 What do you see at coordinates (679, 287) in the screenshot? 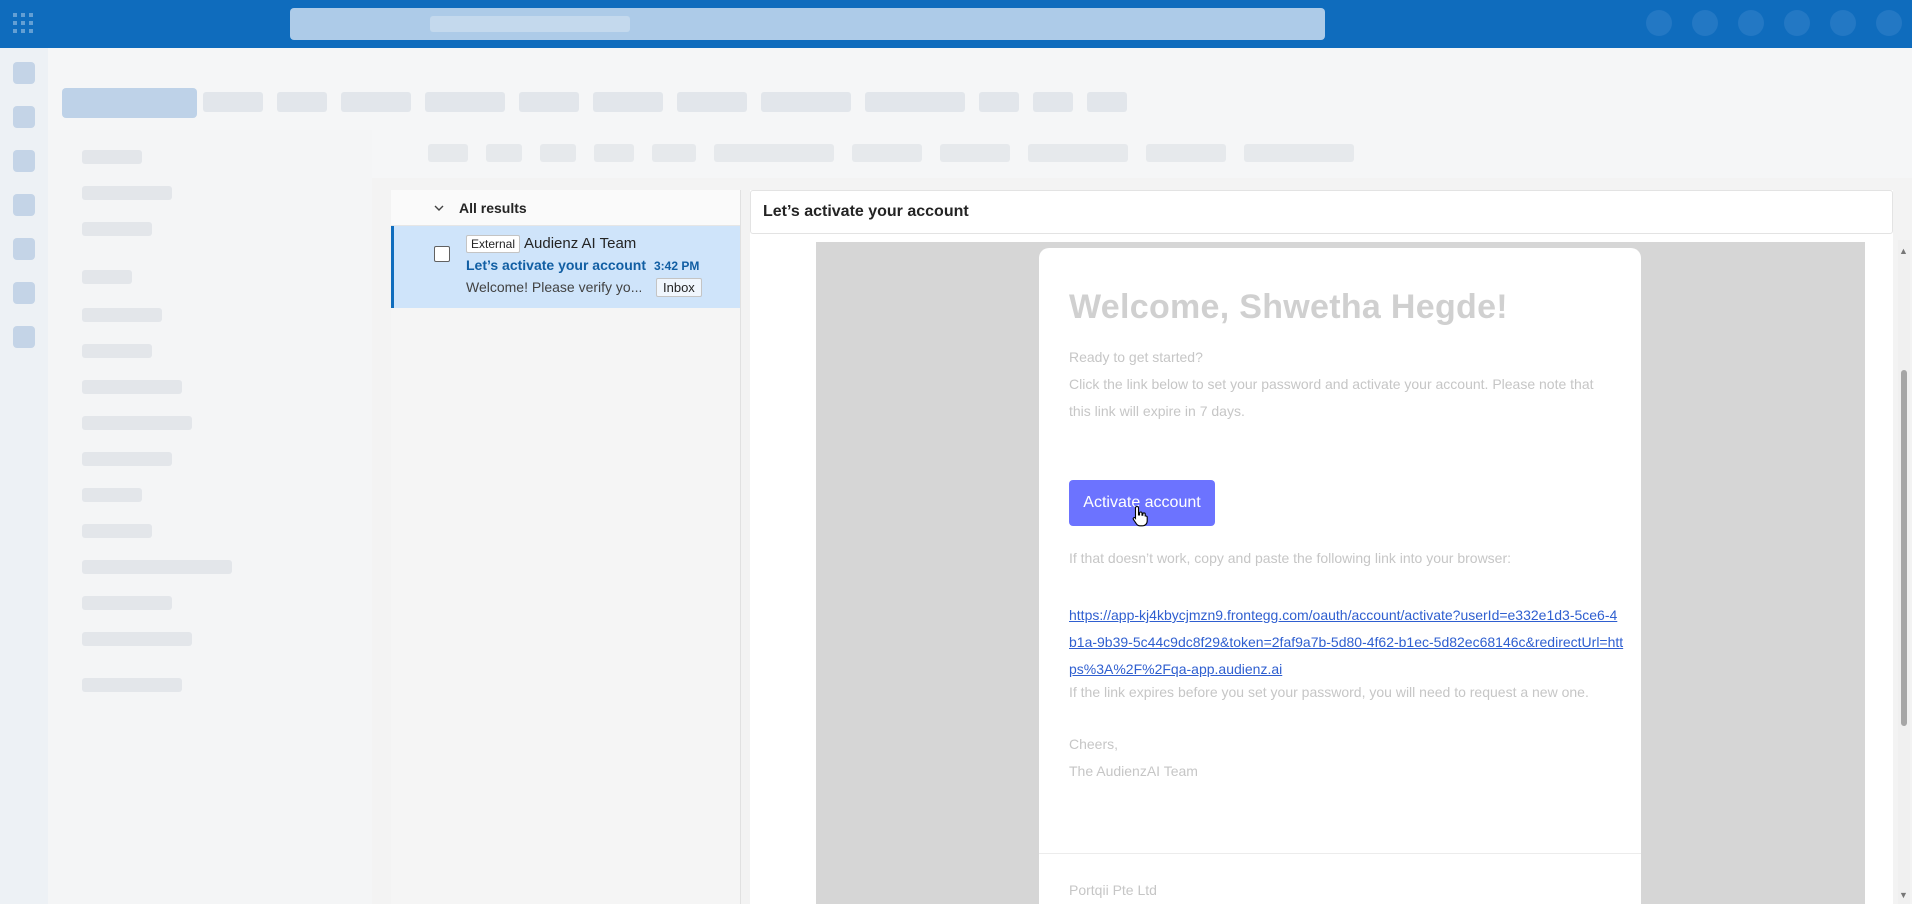
I see `folder-badge: Inbox` at bounding box center [679, 287].